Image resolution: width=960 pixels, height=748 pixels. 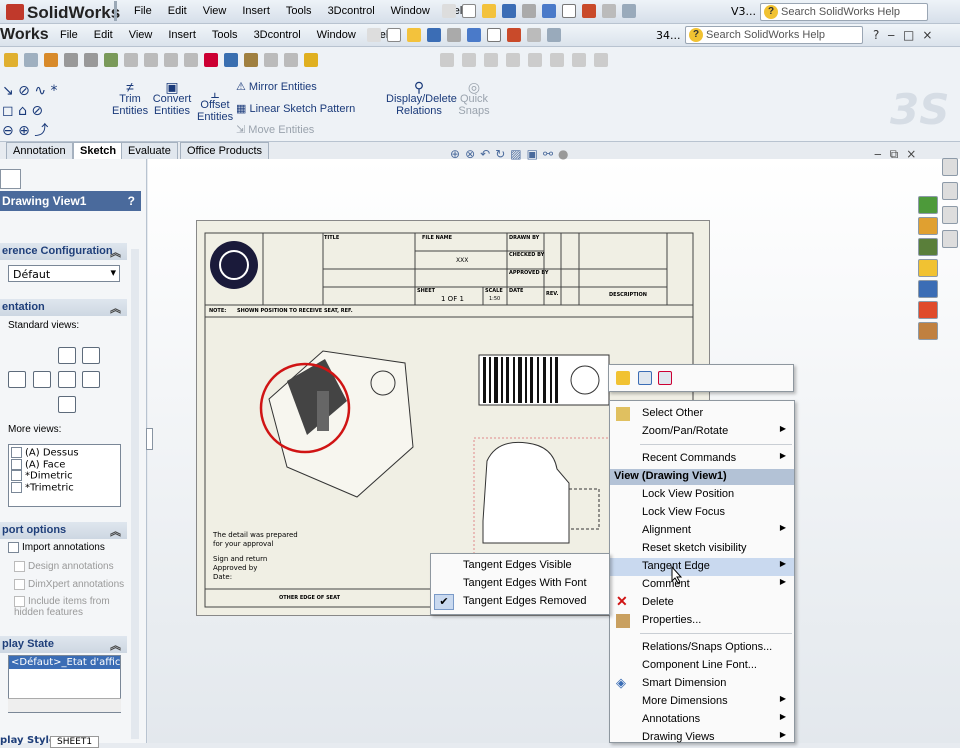 I want to click on offset-entities-button: ⫠ Offset Entities, so click(x=215, y=104).